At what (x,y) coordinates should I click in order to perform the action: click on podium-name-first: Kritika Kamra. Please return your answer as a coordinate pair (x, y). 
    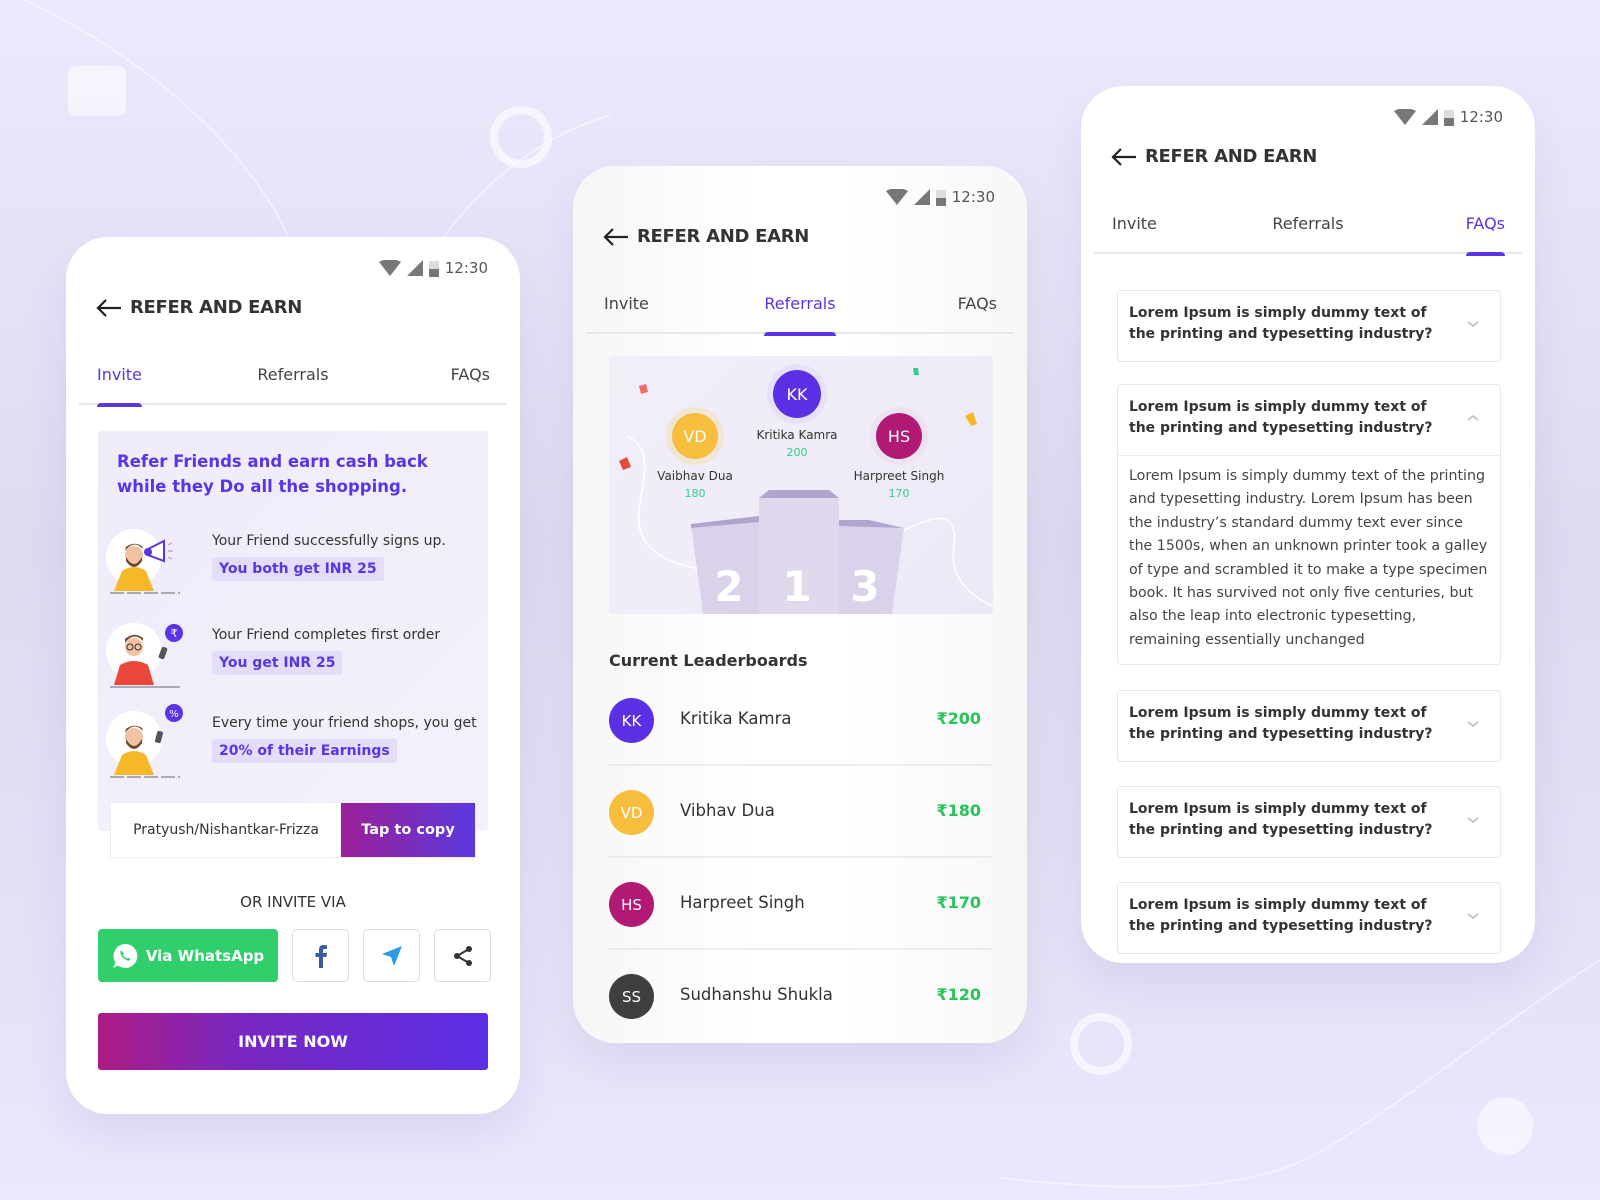
    Looking at the image, I should click on (797, 435).